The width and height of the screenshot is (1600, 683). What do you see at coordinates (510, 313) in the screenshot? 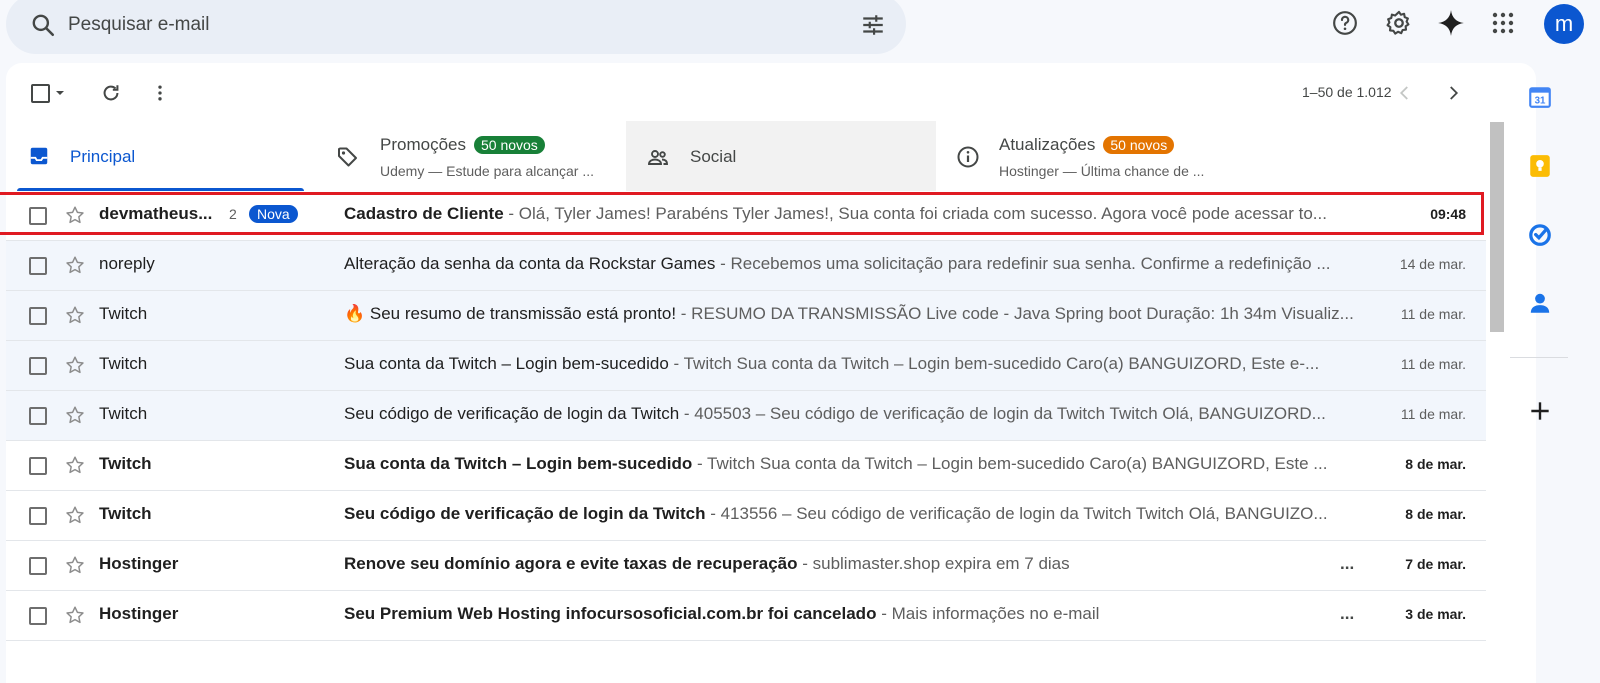
I see `email-subject: 🔥 Seu resumo de transmissão está pronto!` at bounding box center [510, 313].